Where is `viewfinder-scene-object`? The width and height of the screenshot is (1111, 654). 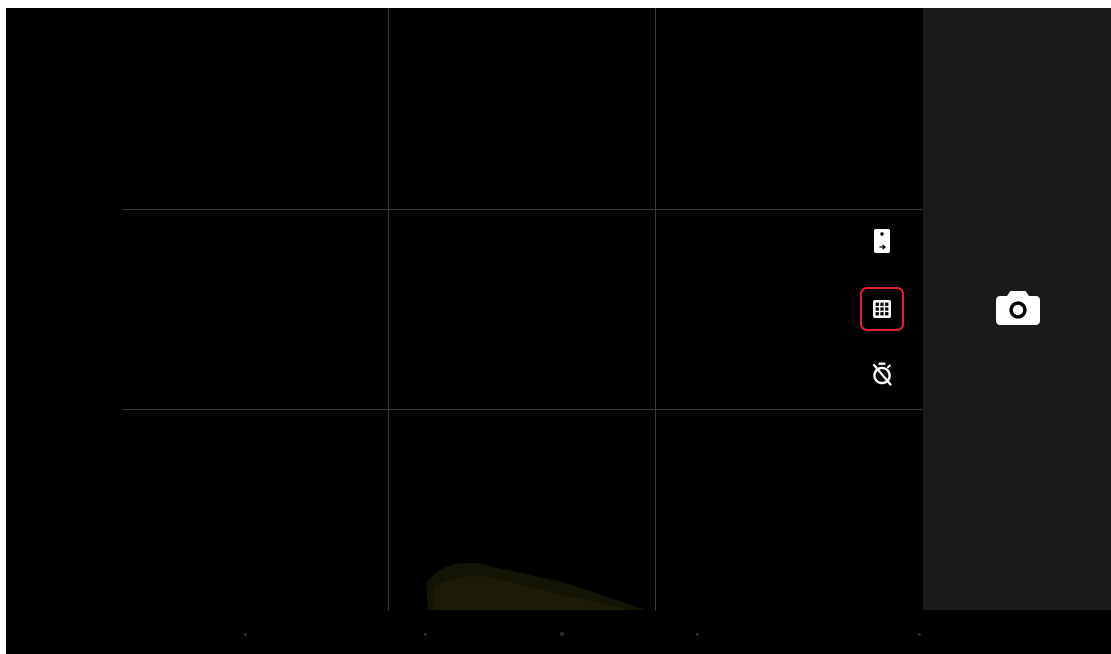
viewfinder-scene-object is located at coordinates (536, 586).